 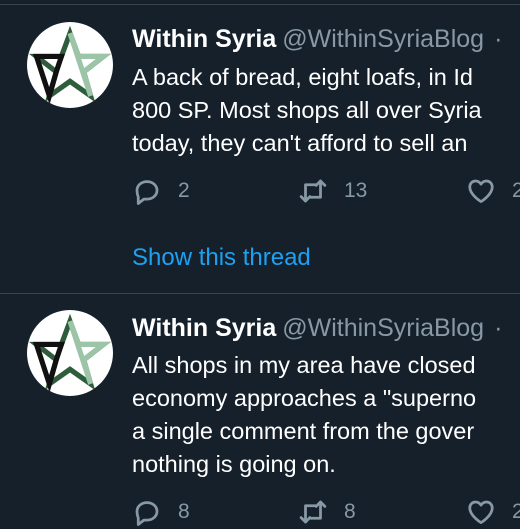 I want to click on retweet-count: 13, so click(x=356, y=190).